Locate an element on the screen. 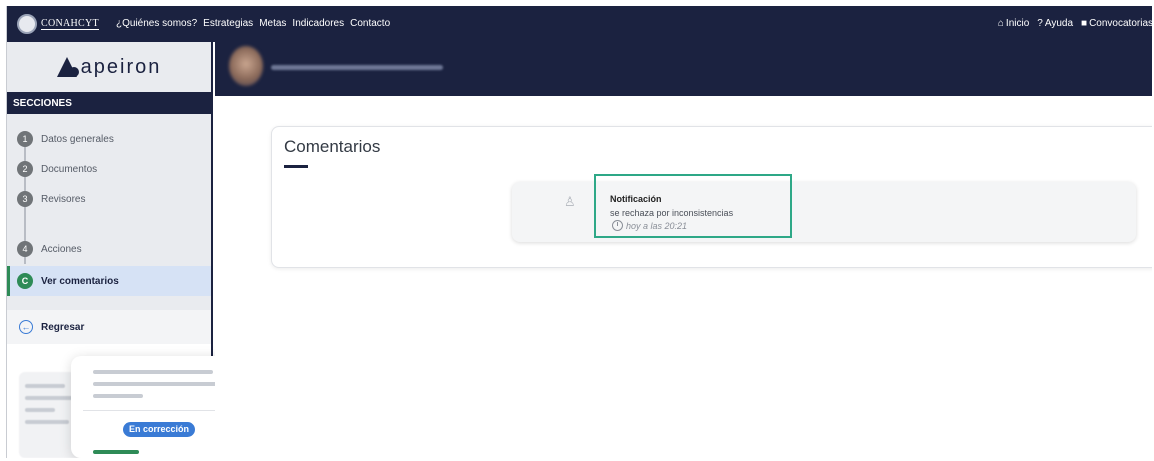  home-icon: ⌂ is located at coordinates (1000, 23).